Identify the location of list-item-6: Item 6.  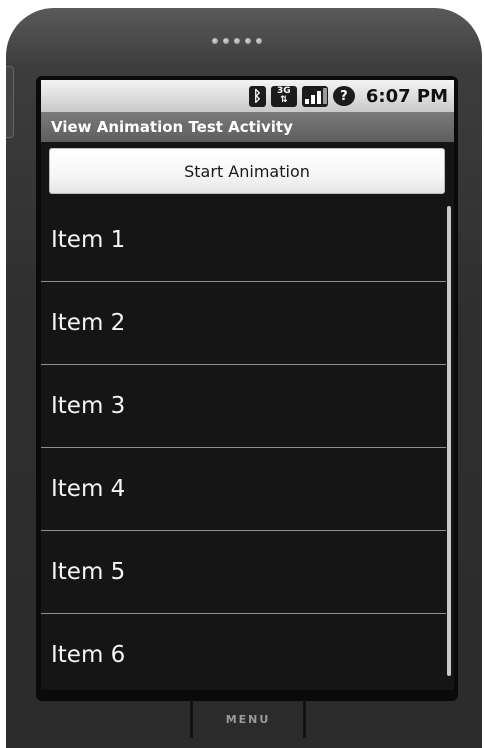
(247, 651).